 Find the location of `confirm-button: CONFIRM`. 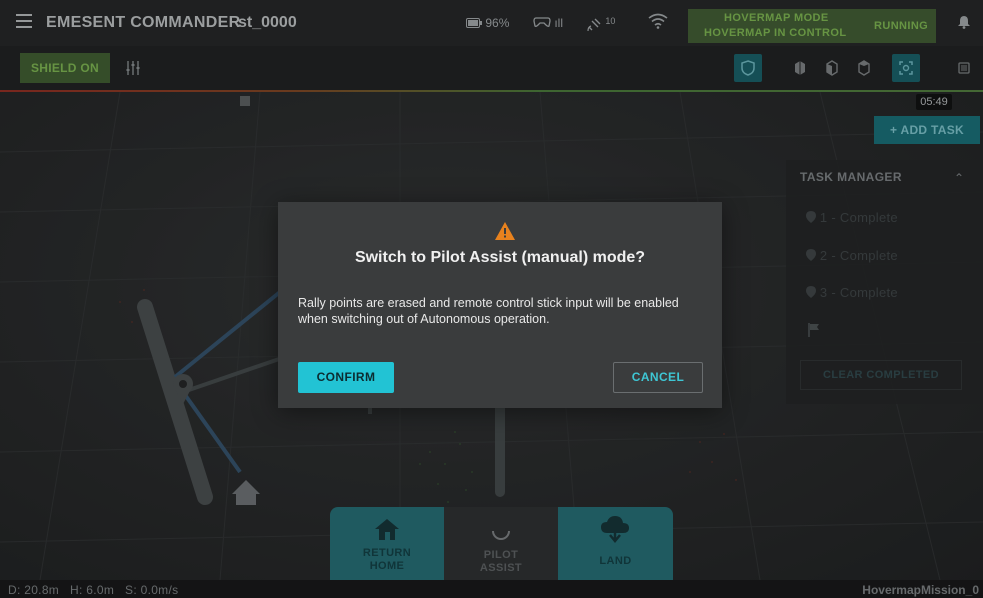

confirm-button: CONFIRM is located at coordinates (346, 377).